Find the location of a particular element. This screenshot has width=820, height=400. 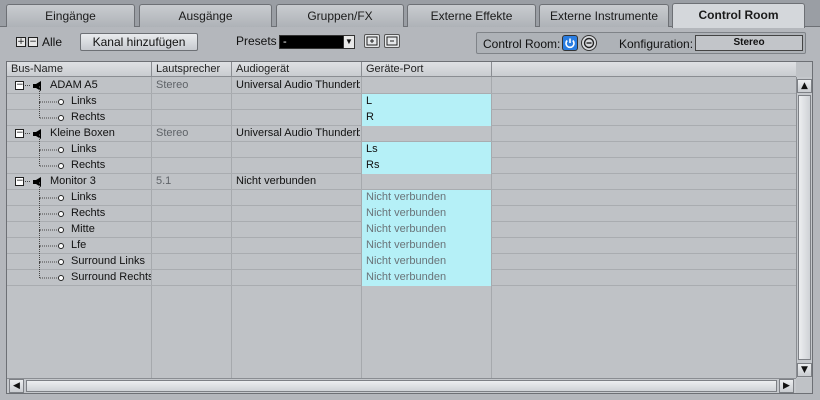

channel-name: Surround Links is located at coordinates (111, 262).